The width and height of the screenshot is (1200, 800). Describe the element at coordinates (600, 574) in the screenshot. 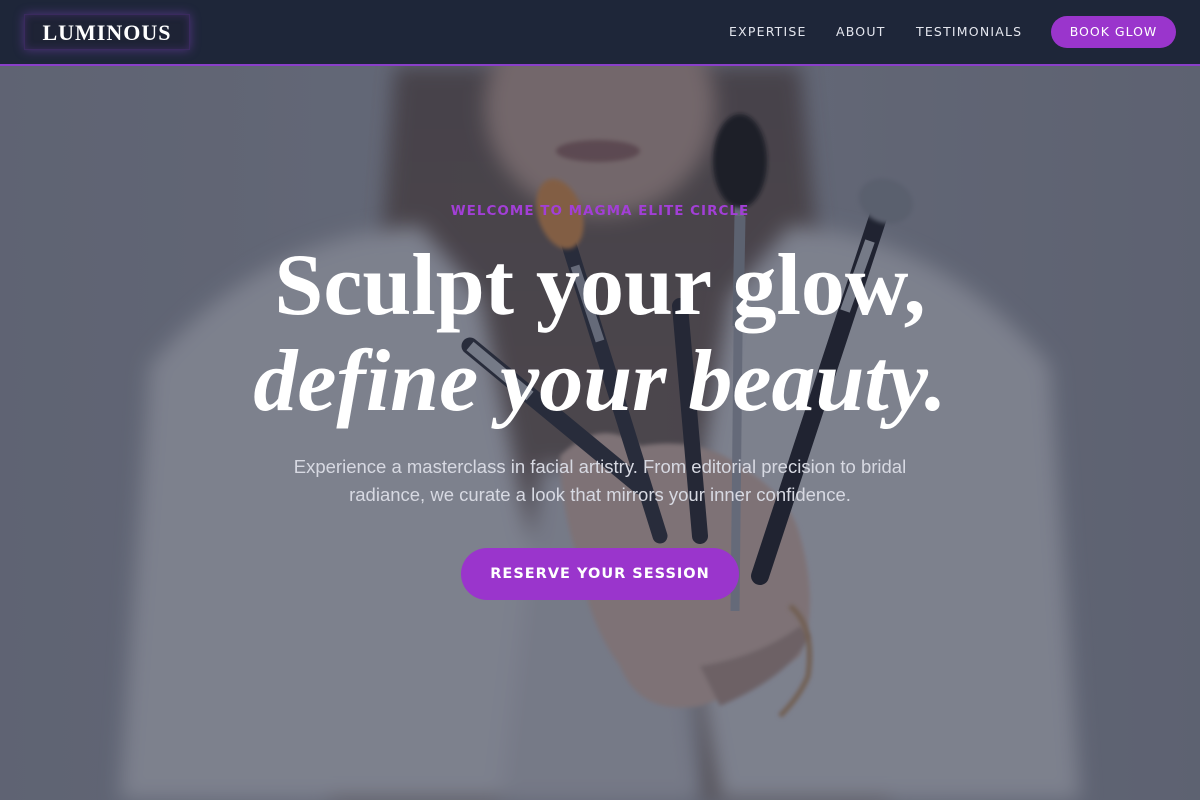

I see `reserve-session-button: RESERVE YOUR SESSION` at that location.